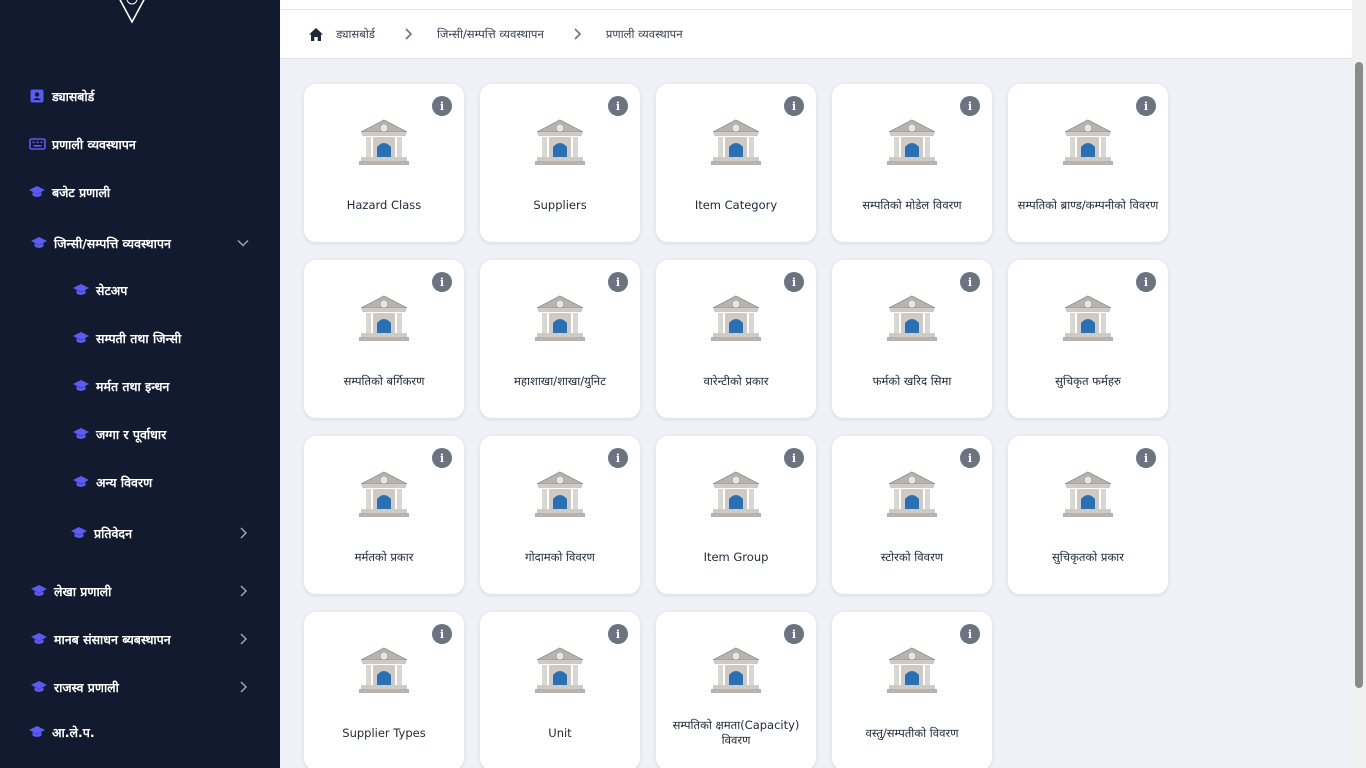  I want to click on setup-card: i सम्पतिको बर्गिकरण, so click(384, 339).